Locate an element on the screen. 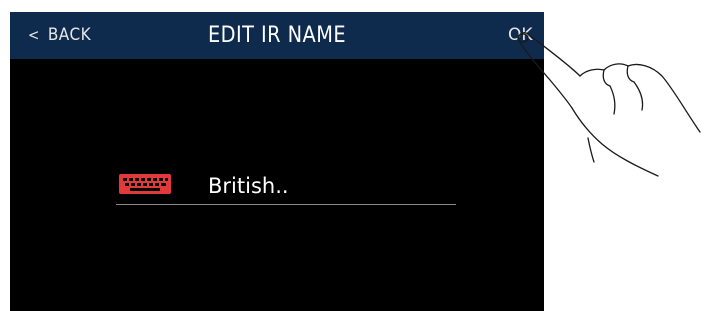  header-bar: < BACK EDIT IR NAME OK is located at coordinates (277, 35).